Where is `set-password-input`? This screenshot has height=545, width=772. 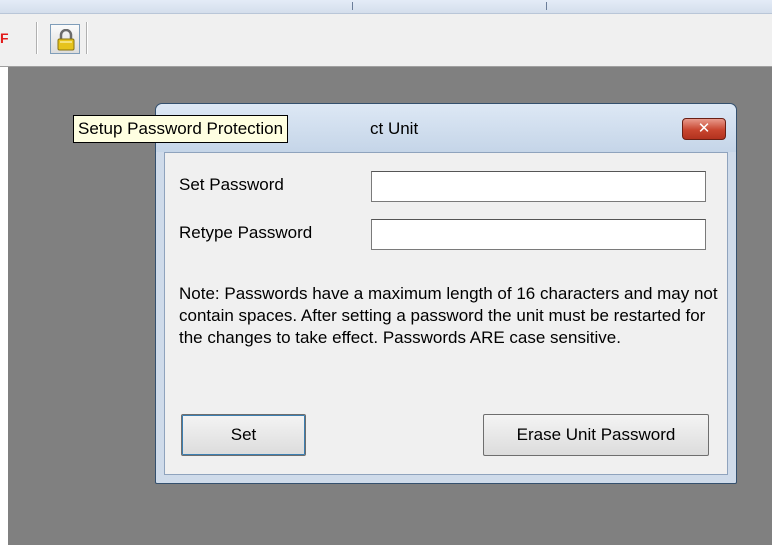
set-password-input is located at coordinates (538, 186).